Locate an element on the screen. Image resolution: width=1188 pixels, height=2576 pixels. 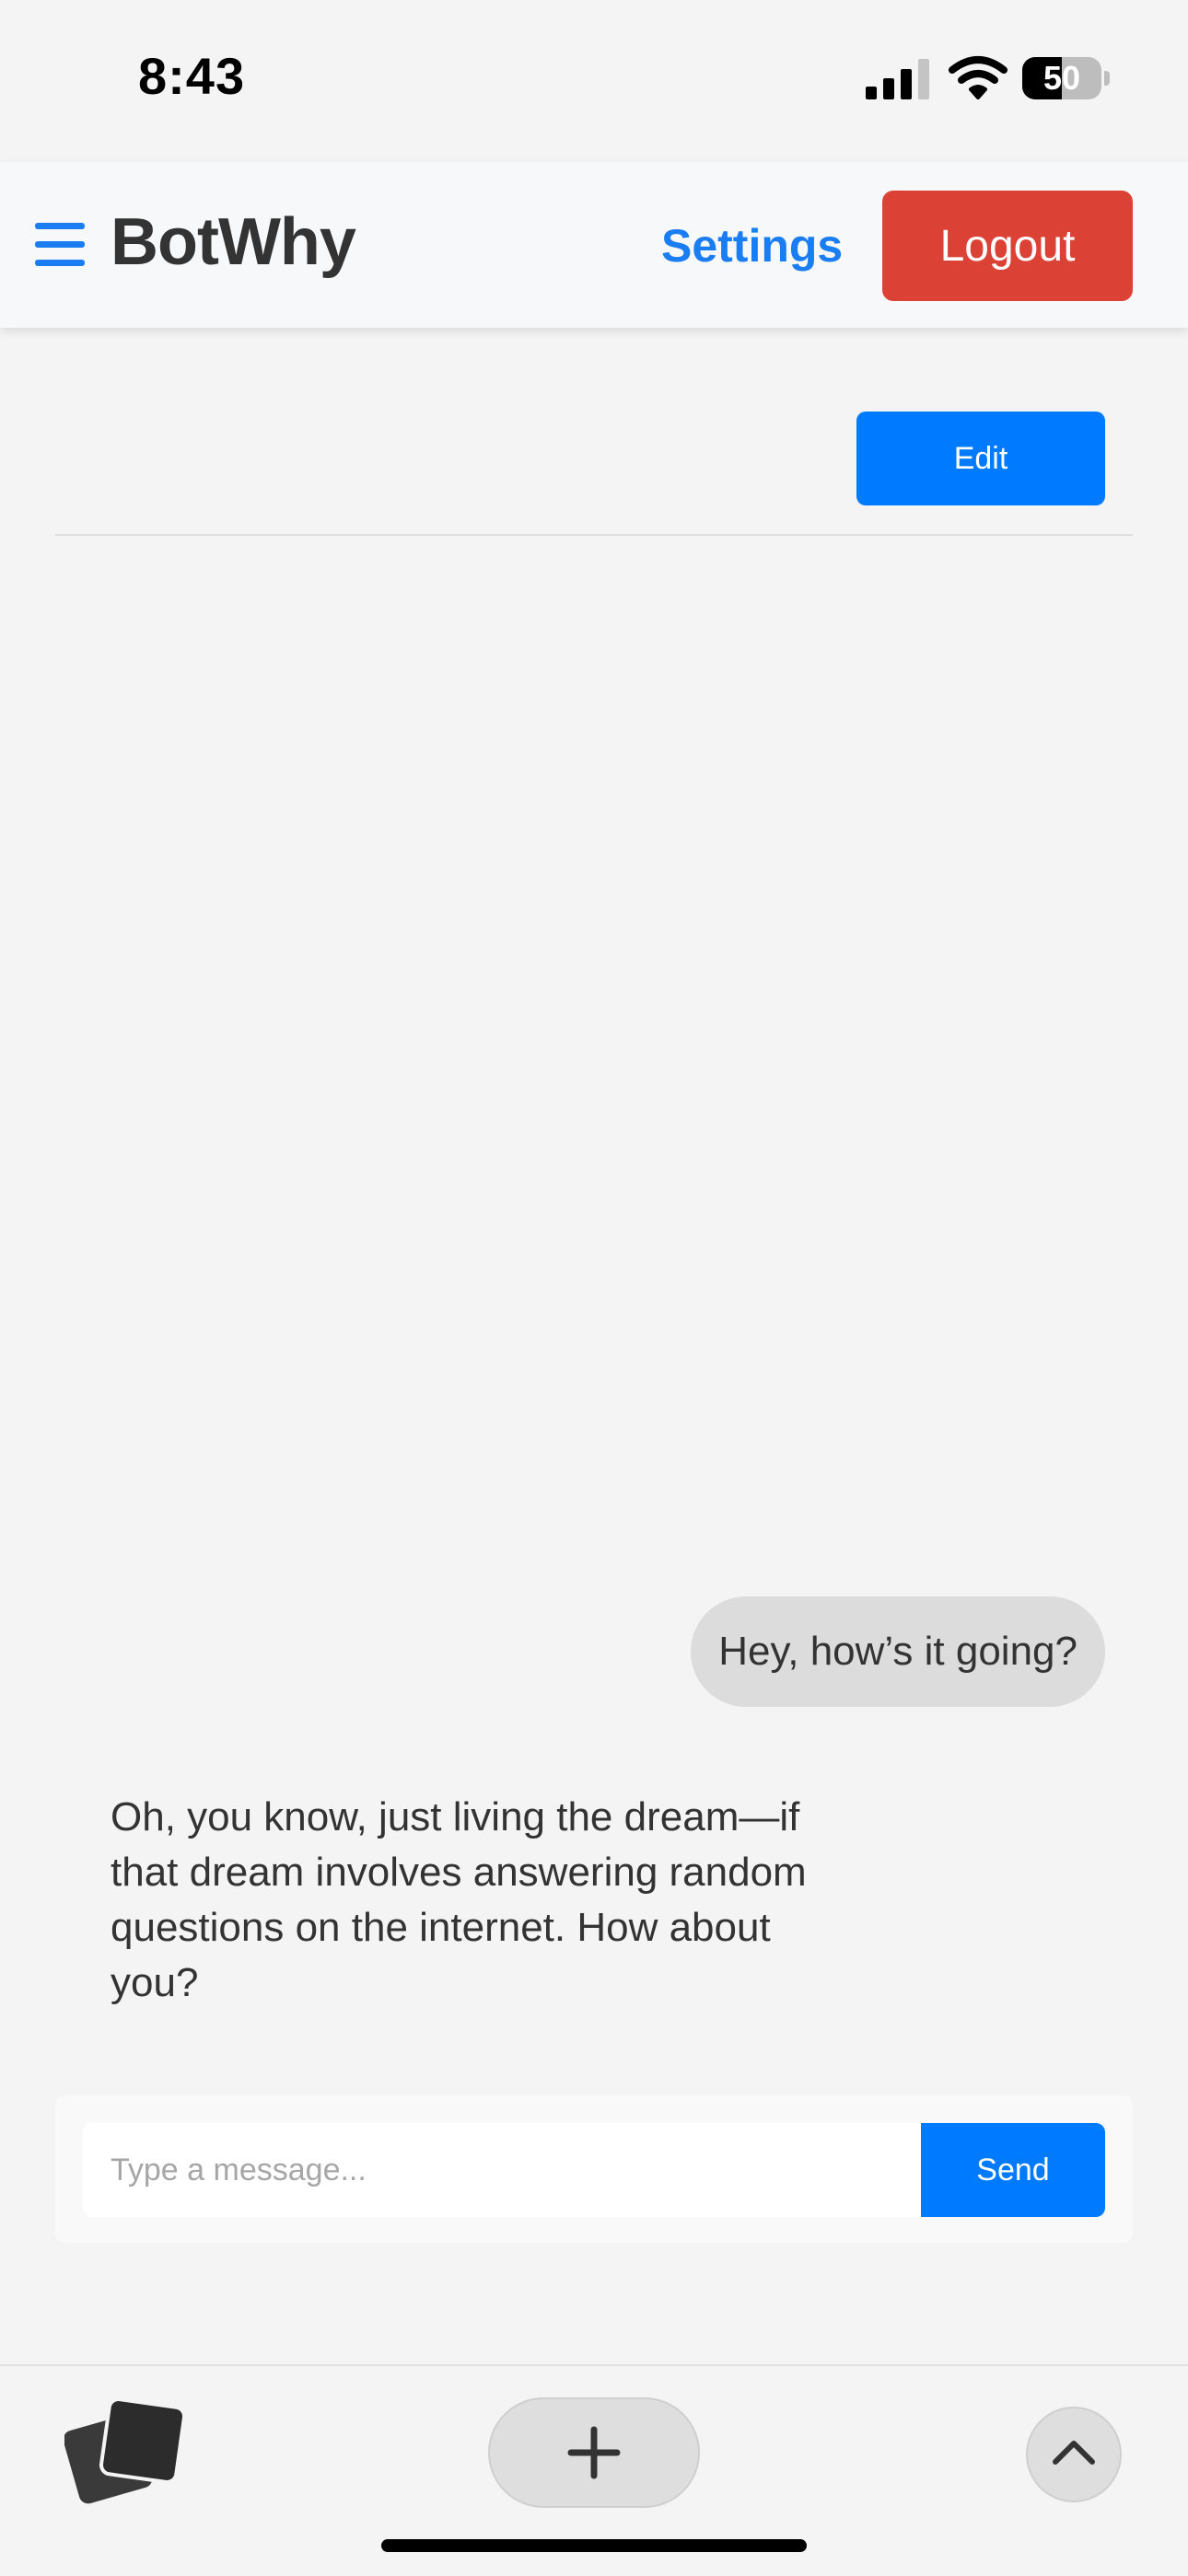
battery-percent: 50 is located at coordinates (1061, 78).